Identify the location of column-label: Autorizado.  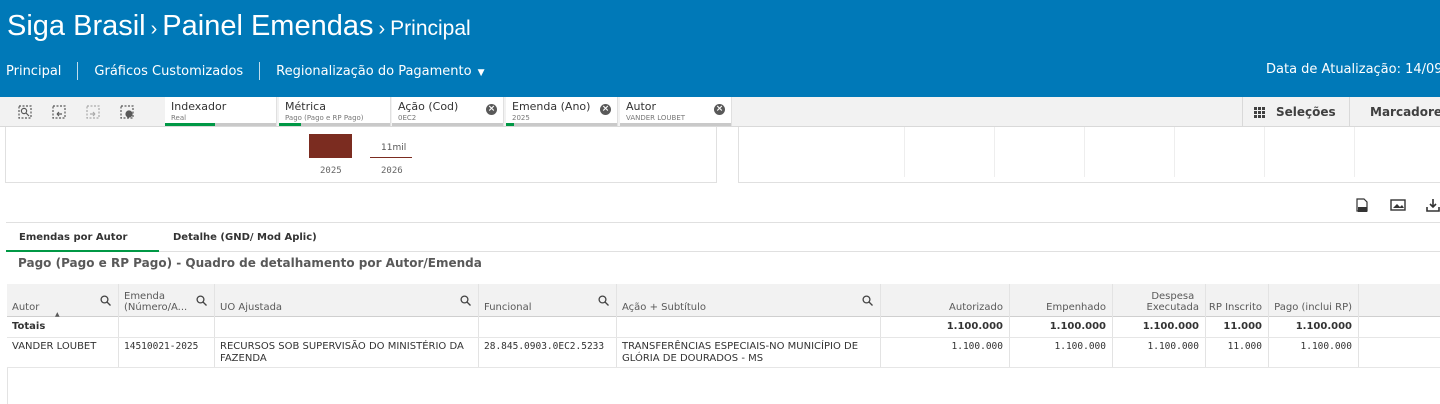
(976, 307).